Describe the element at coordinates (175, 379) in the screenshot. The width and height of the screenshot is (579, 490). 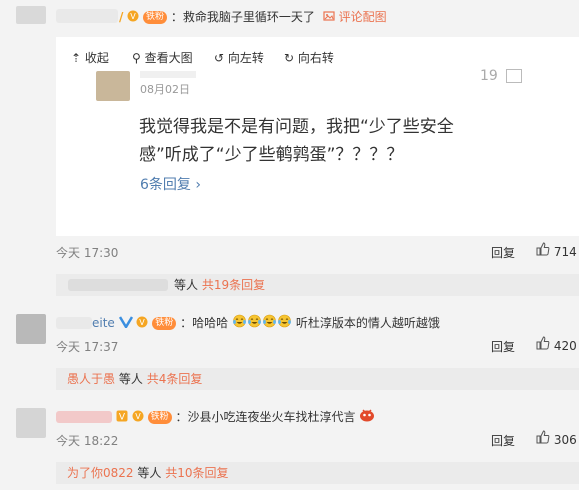
I see `replies-count-link: 共4条回复` at that location.